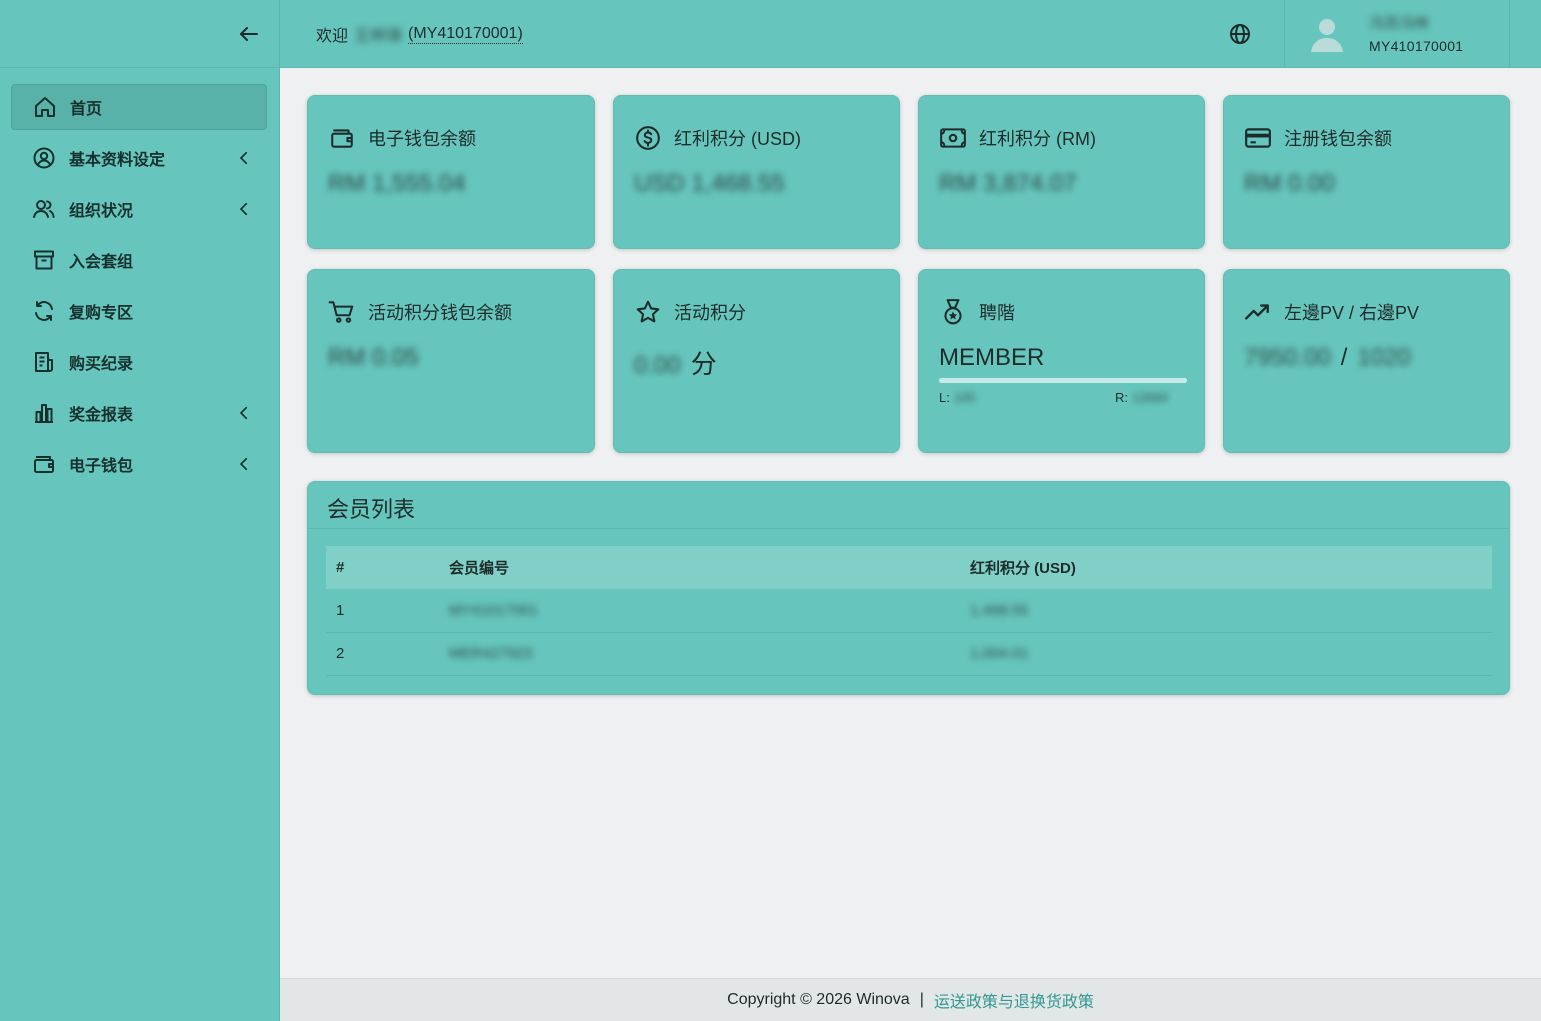 The image size is (1541, 1021). I want to click on arrow-left-icon, so click(249, 34).